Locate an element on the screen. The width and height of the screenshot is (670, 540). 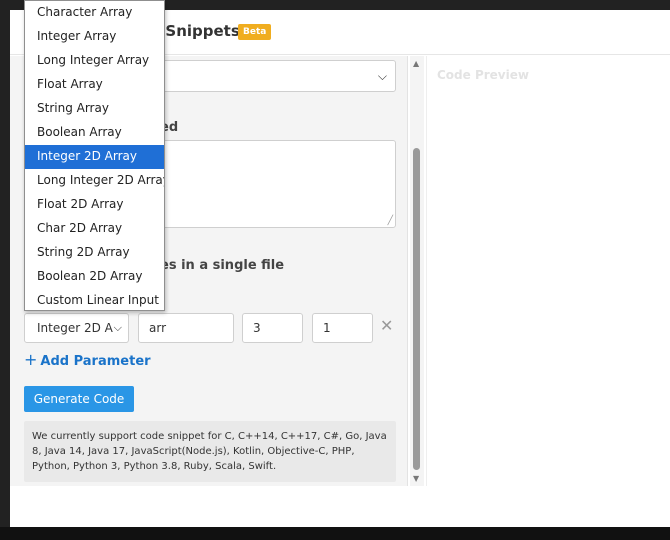
beta-badge: Beta is located at coordinates (255, 32).